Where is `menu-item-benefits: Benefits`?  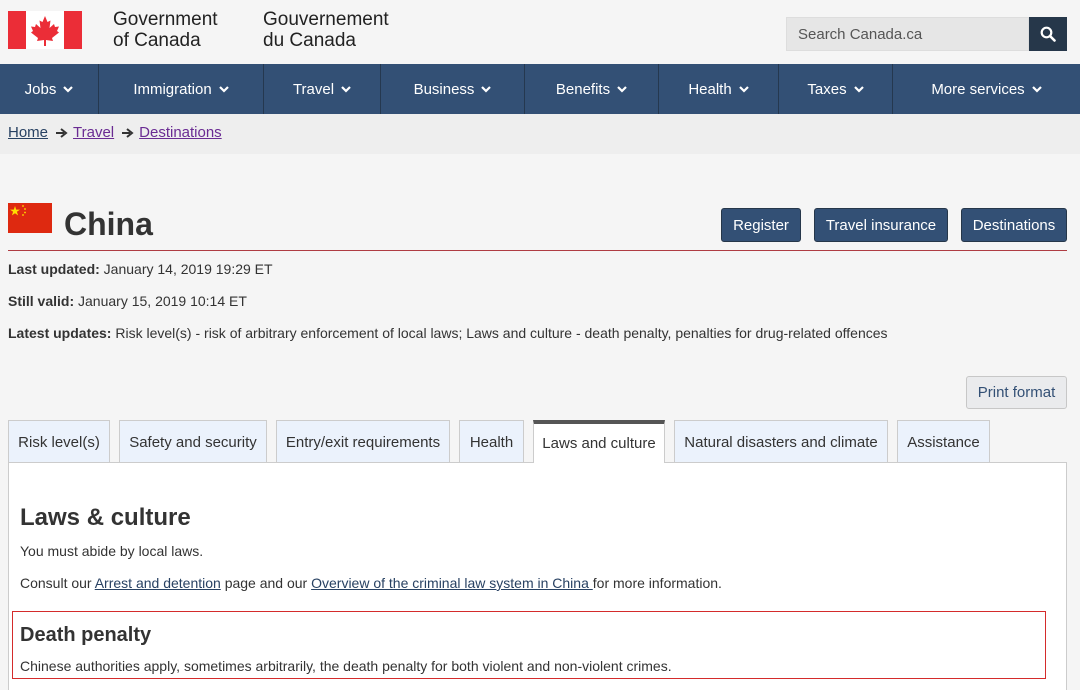
menu-item-benefits: Benefits is located at coordinates (592, 89).